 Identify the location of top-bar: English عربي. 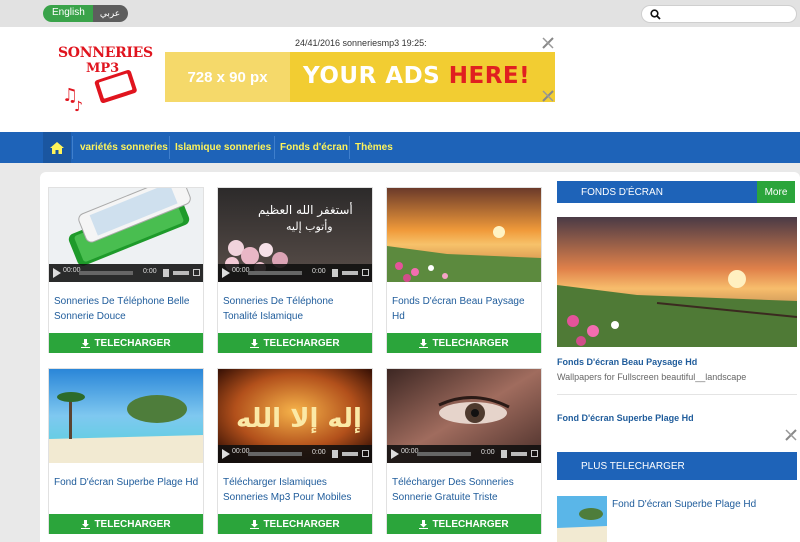
(400, 13).